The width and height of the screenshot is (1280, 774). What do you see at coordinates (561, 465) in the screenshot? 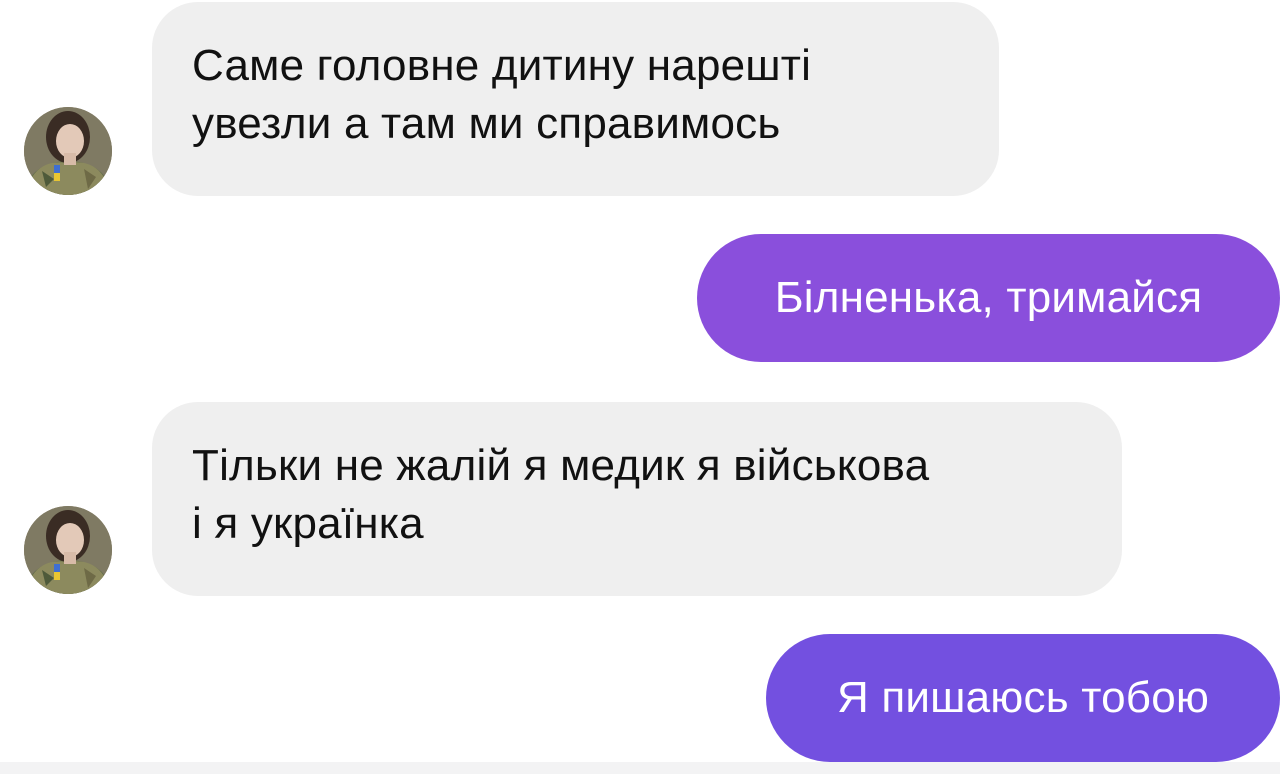
I see `message-text-line: Тільки не жалій я медик я військова` at bounding box center [561, 465].